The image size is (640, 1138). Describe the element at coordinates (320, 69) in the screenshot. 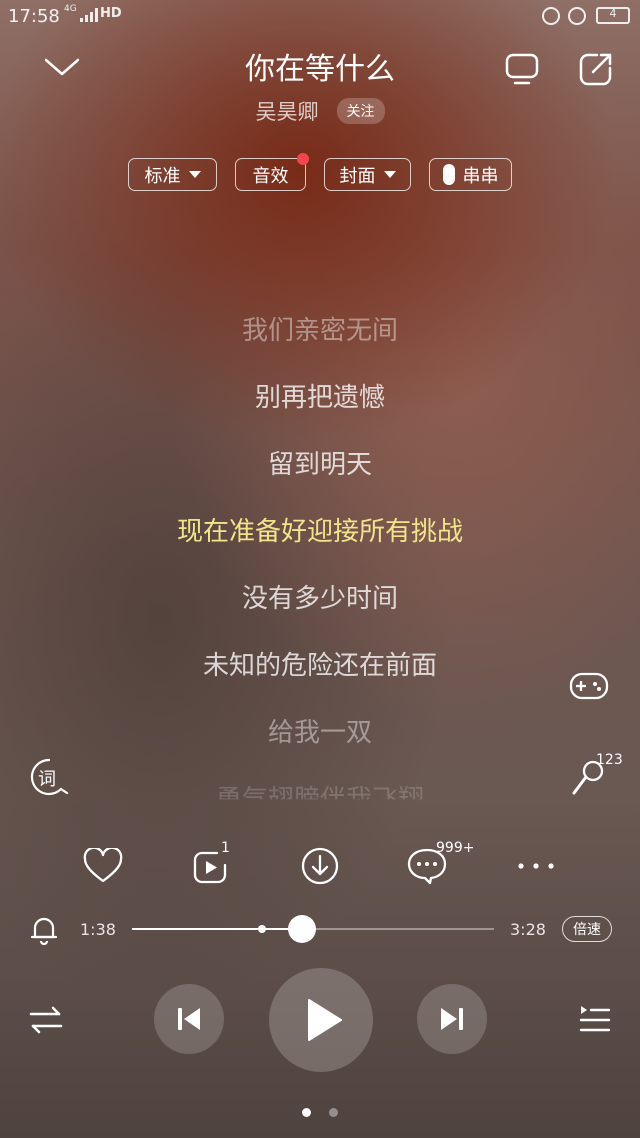

I see `song-title: 你在等什么` at that location.